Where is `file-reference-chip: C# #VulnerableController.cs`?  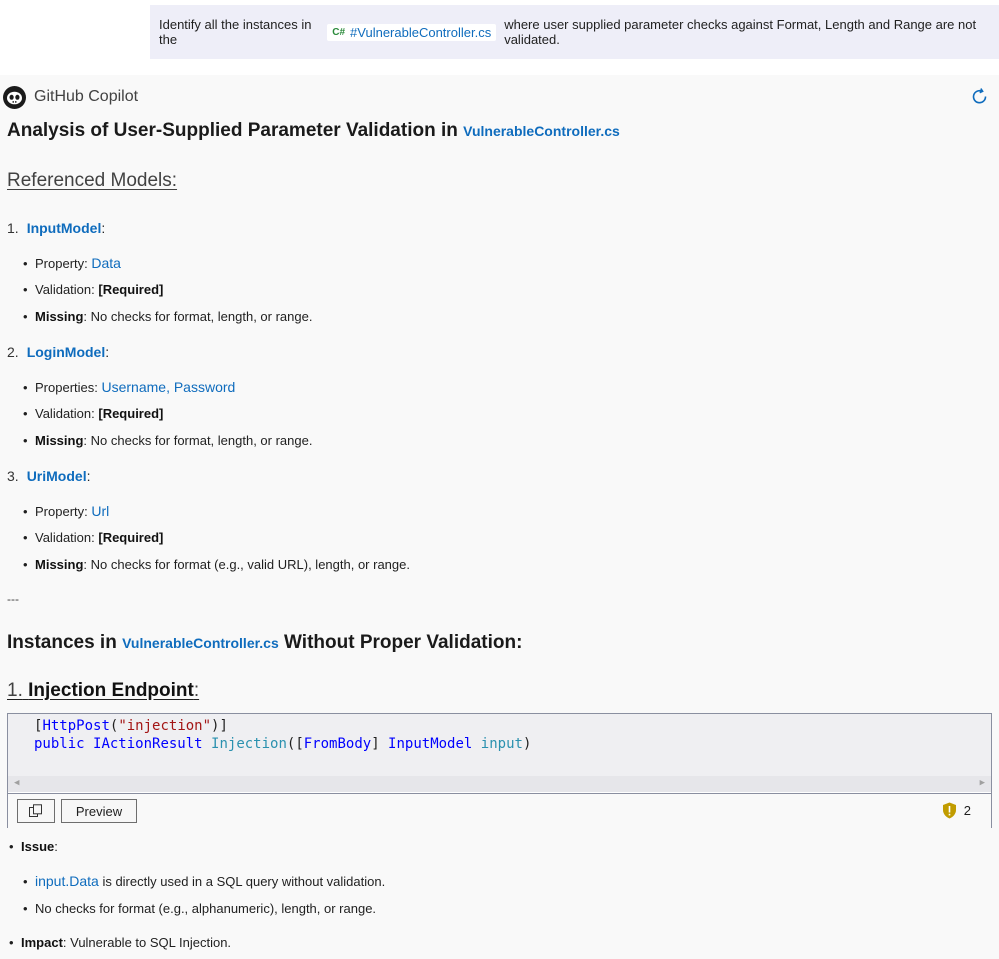
file-reference-chip: C# #VulnerableController.cs is located at coordinates (412, 32).